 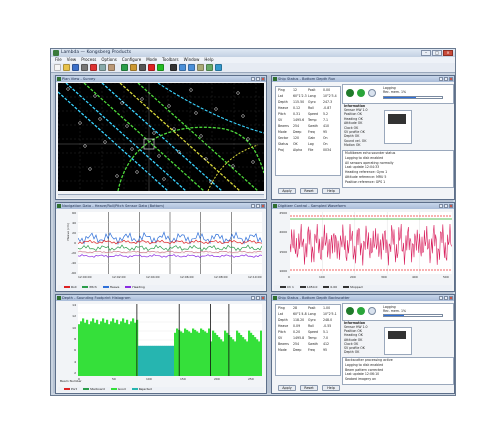 I want to click on close-button: ×, so click(x=448, y=53).